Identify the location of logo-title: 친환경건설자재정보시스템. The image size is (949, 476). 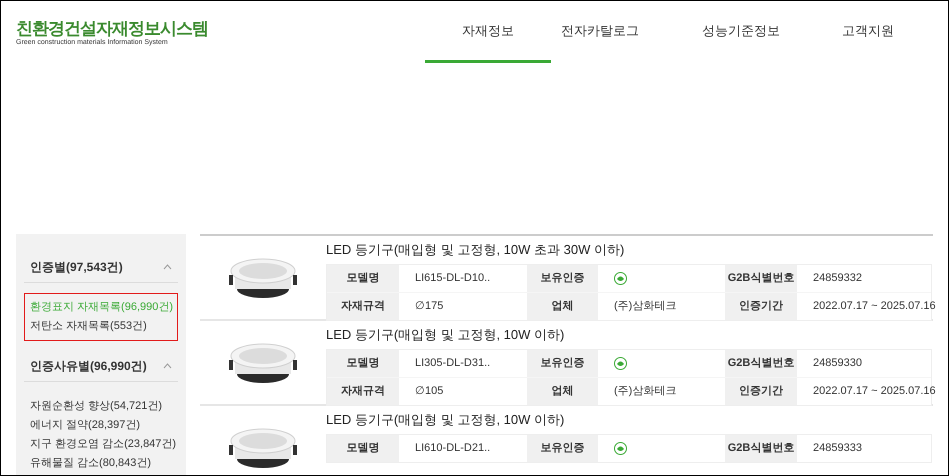
(112, 29).